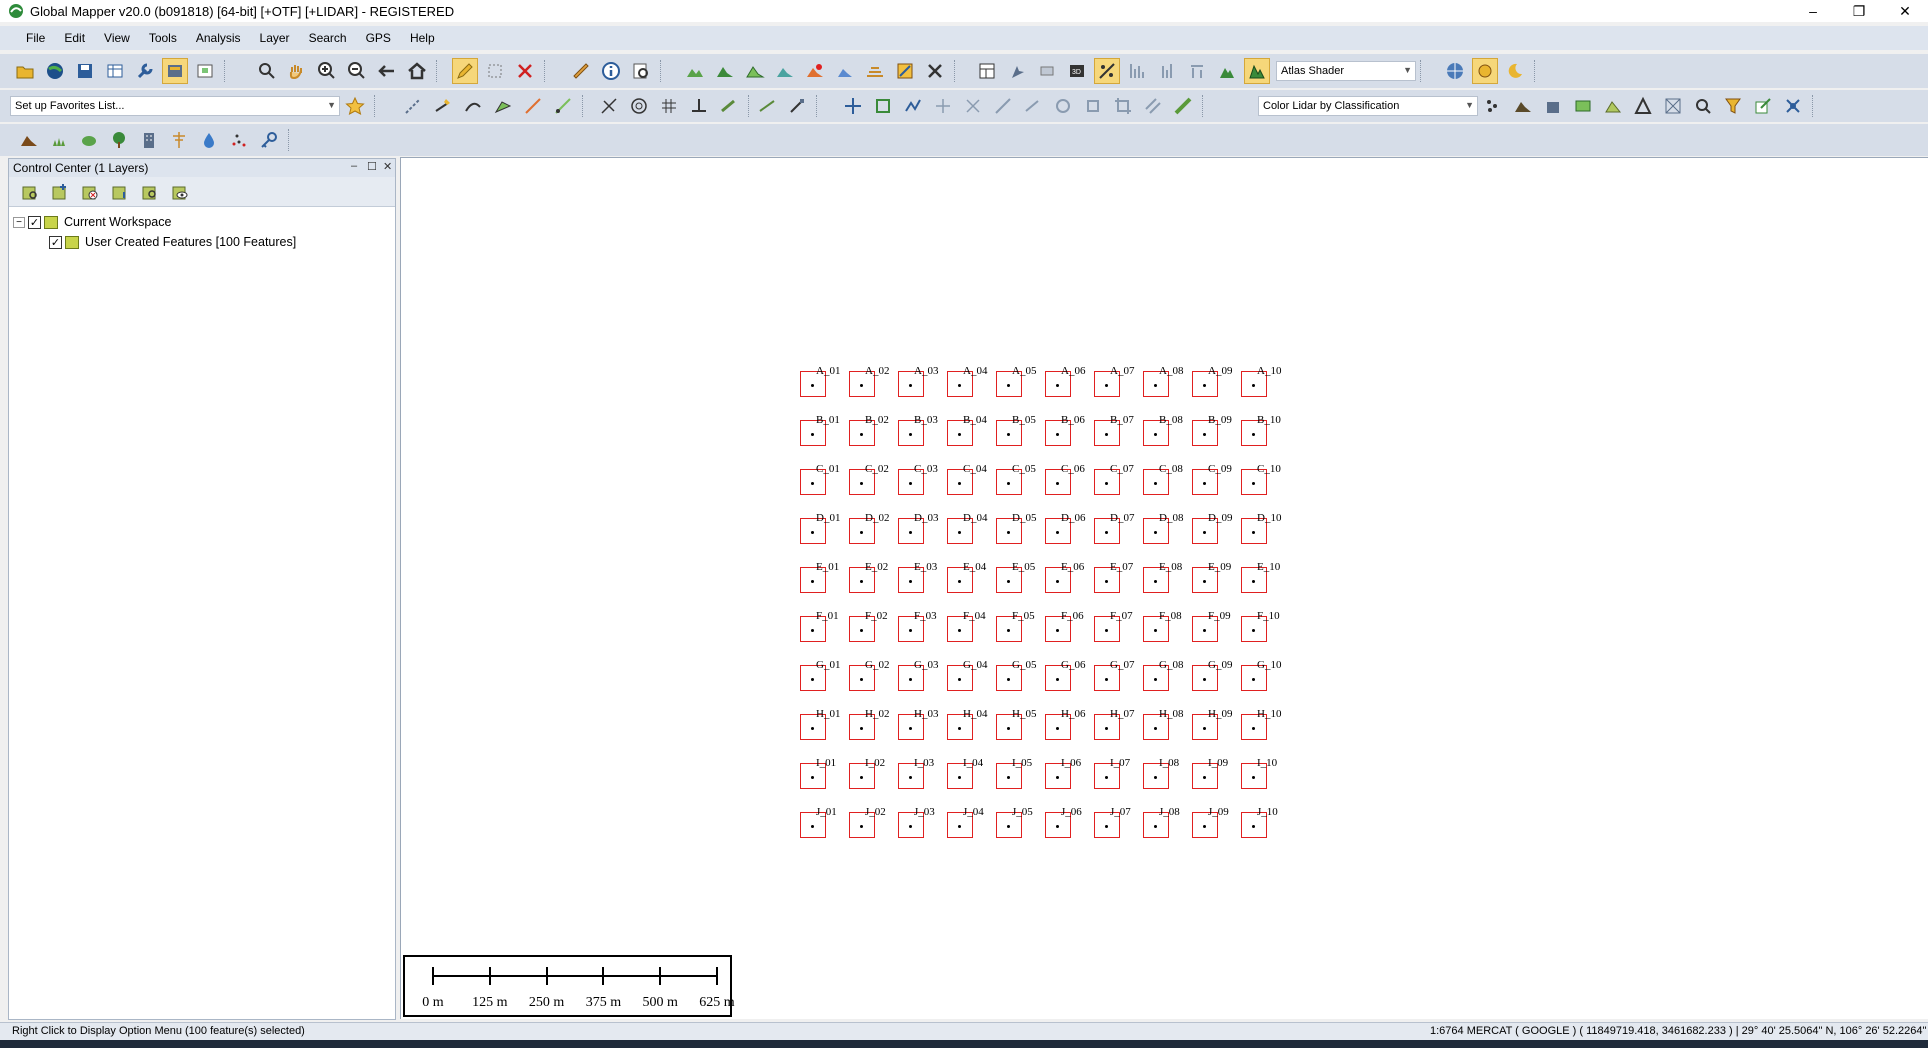  Describe the element at coordinates (1673, 106) in the screenshot. I see `mesh-icon` at that location.